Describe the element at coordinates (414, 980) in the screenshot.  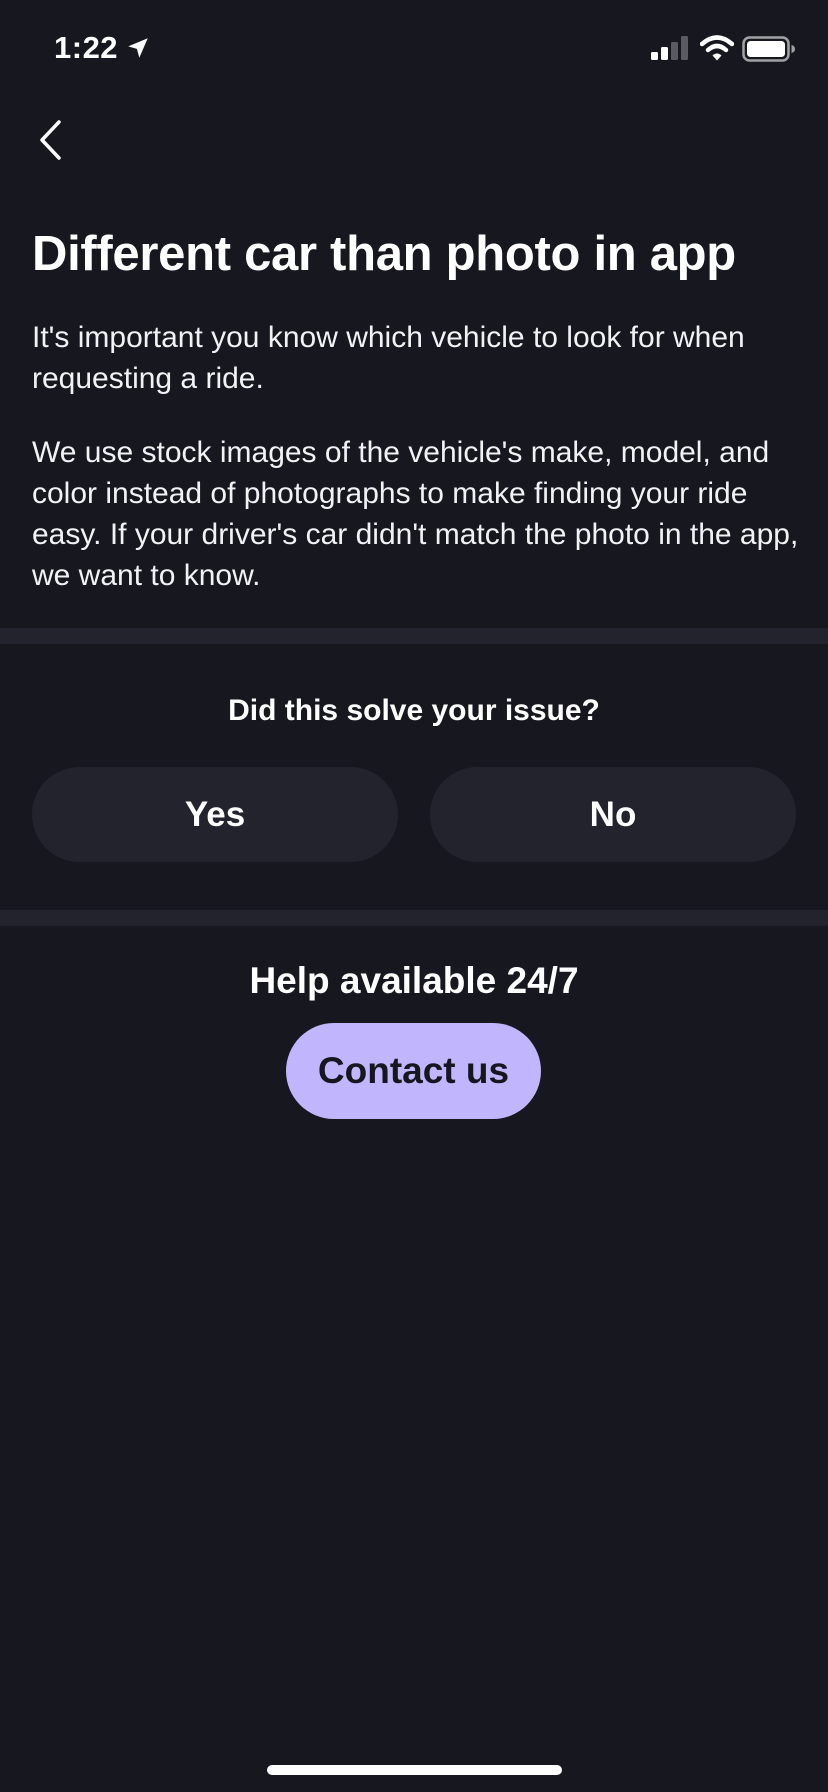
I see `help-availability-text: Help available 24/7` at that location.